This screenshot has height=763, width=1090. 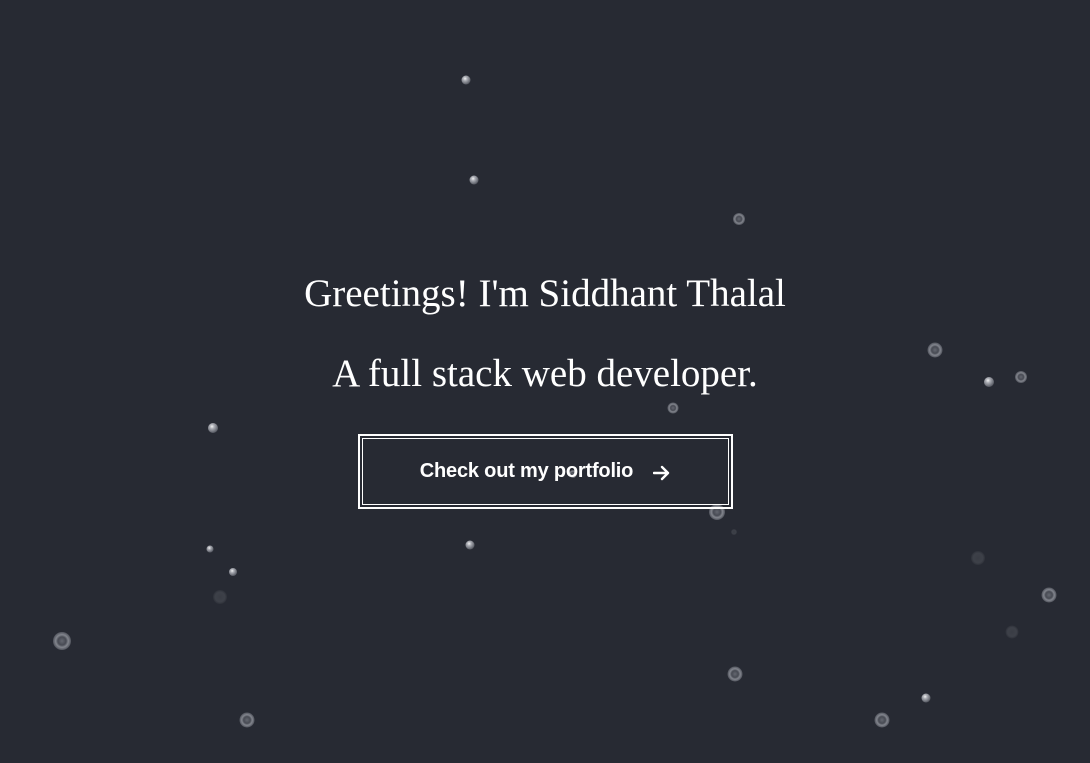 What do you see at coordinates (545, 293) in the screenshot?
I see `greeting-heading: Greetings! I'm Siddhant Thalal` at bounding box center [545, 293].